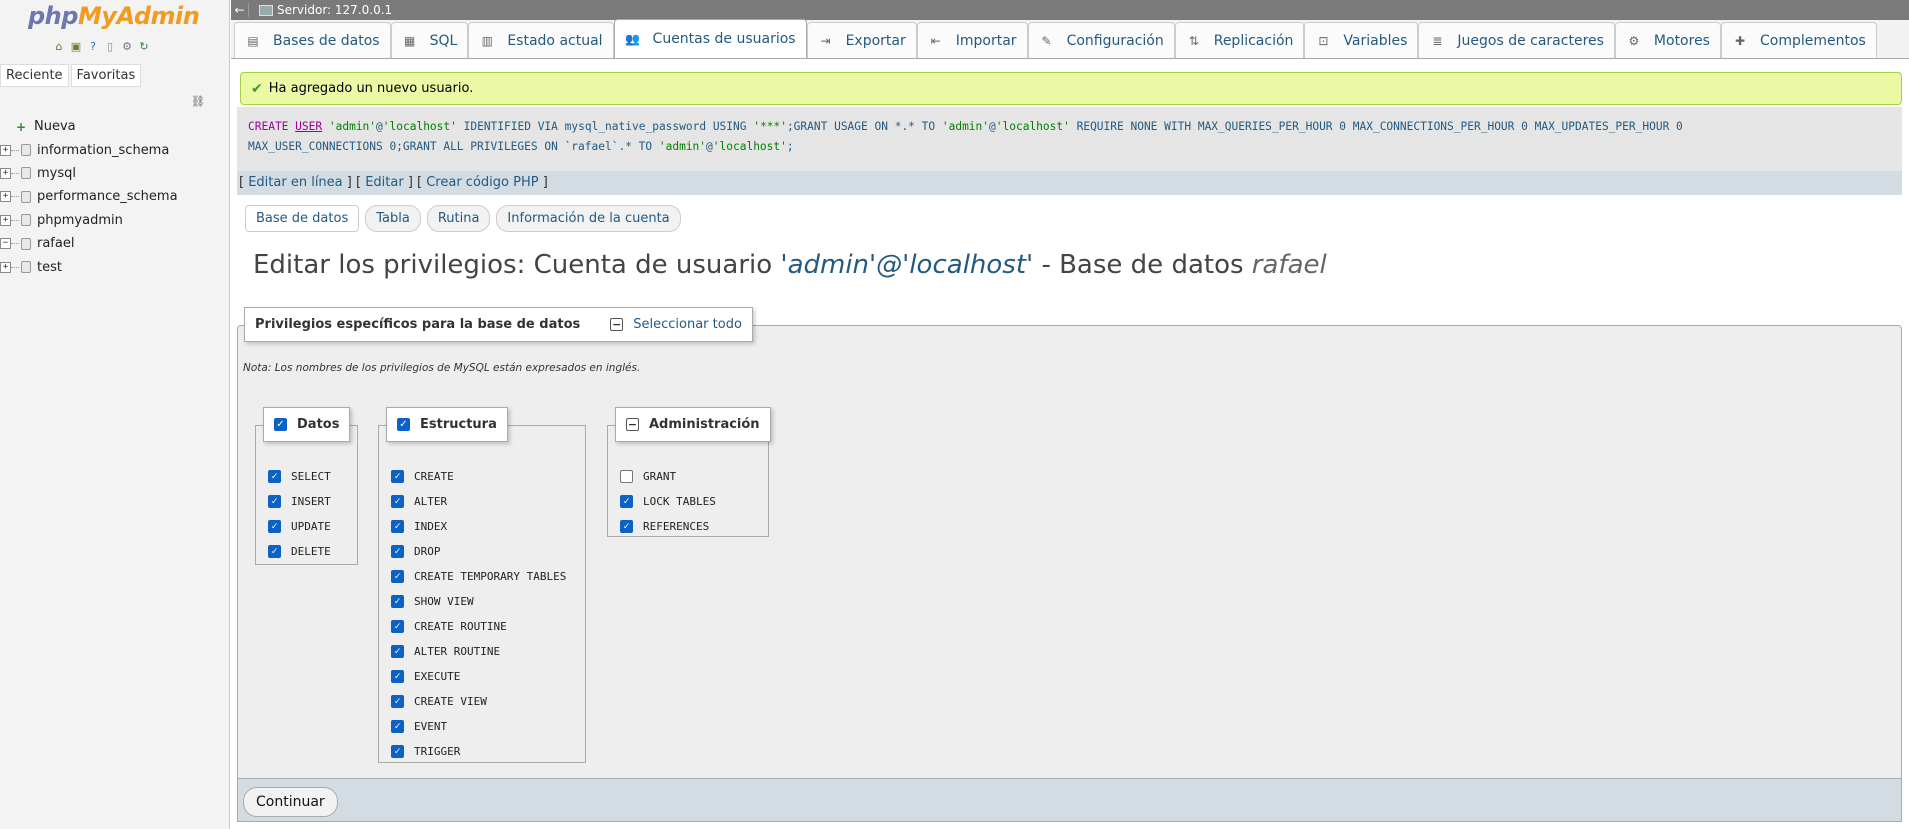  I want to click on privilege-row: ✓ LOCK TABLES, so click(668, 501).